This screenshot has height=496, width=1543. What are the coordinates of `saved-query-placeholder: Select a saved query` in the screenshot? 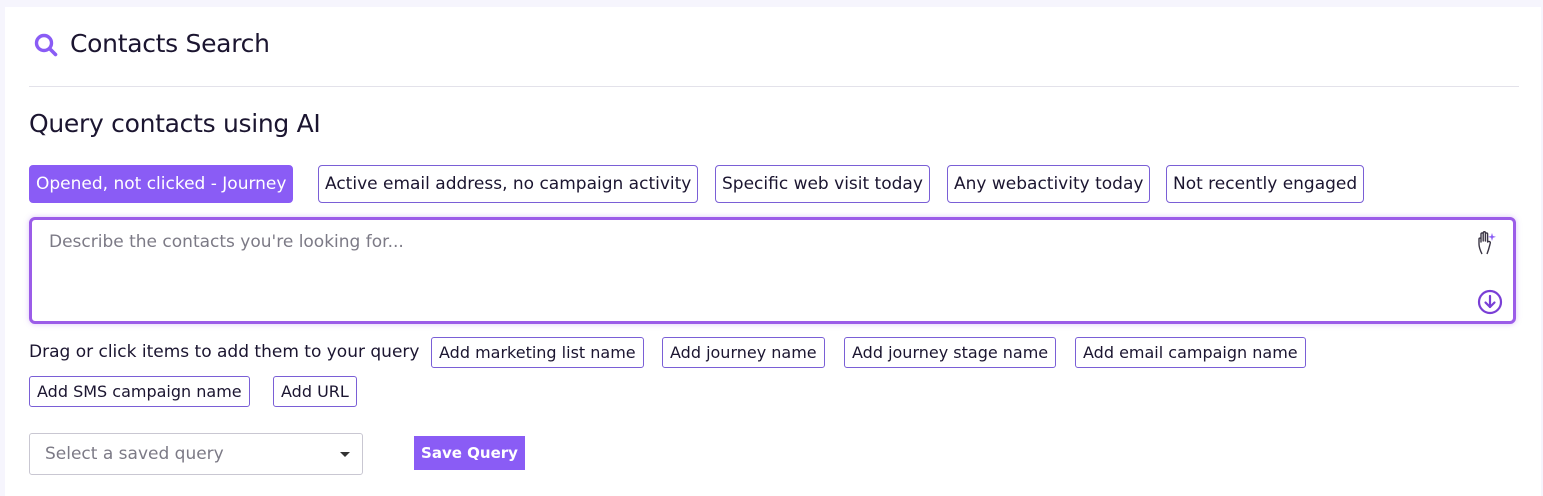 It's located at (134, 454).